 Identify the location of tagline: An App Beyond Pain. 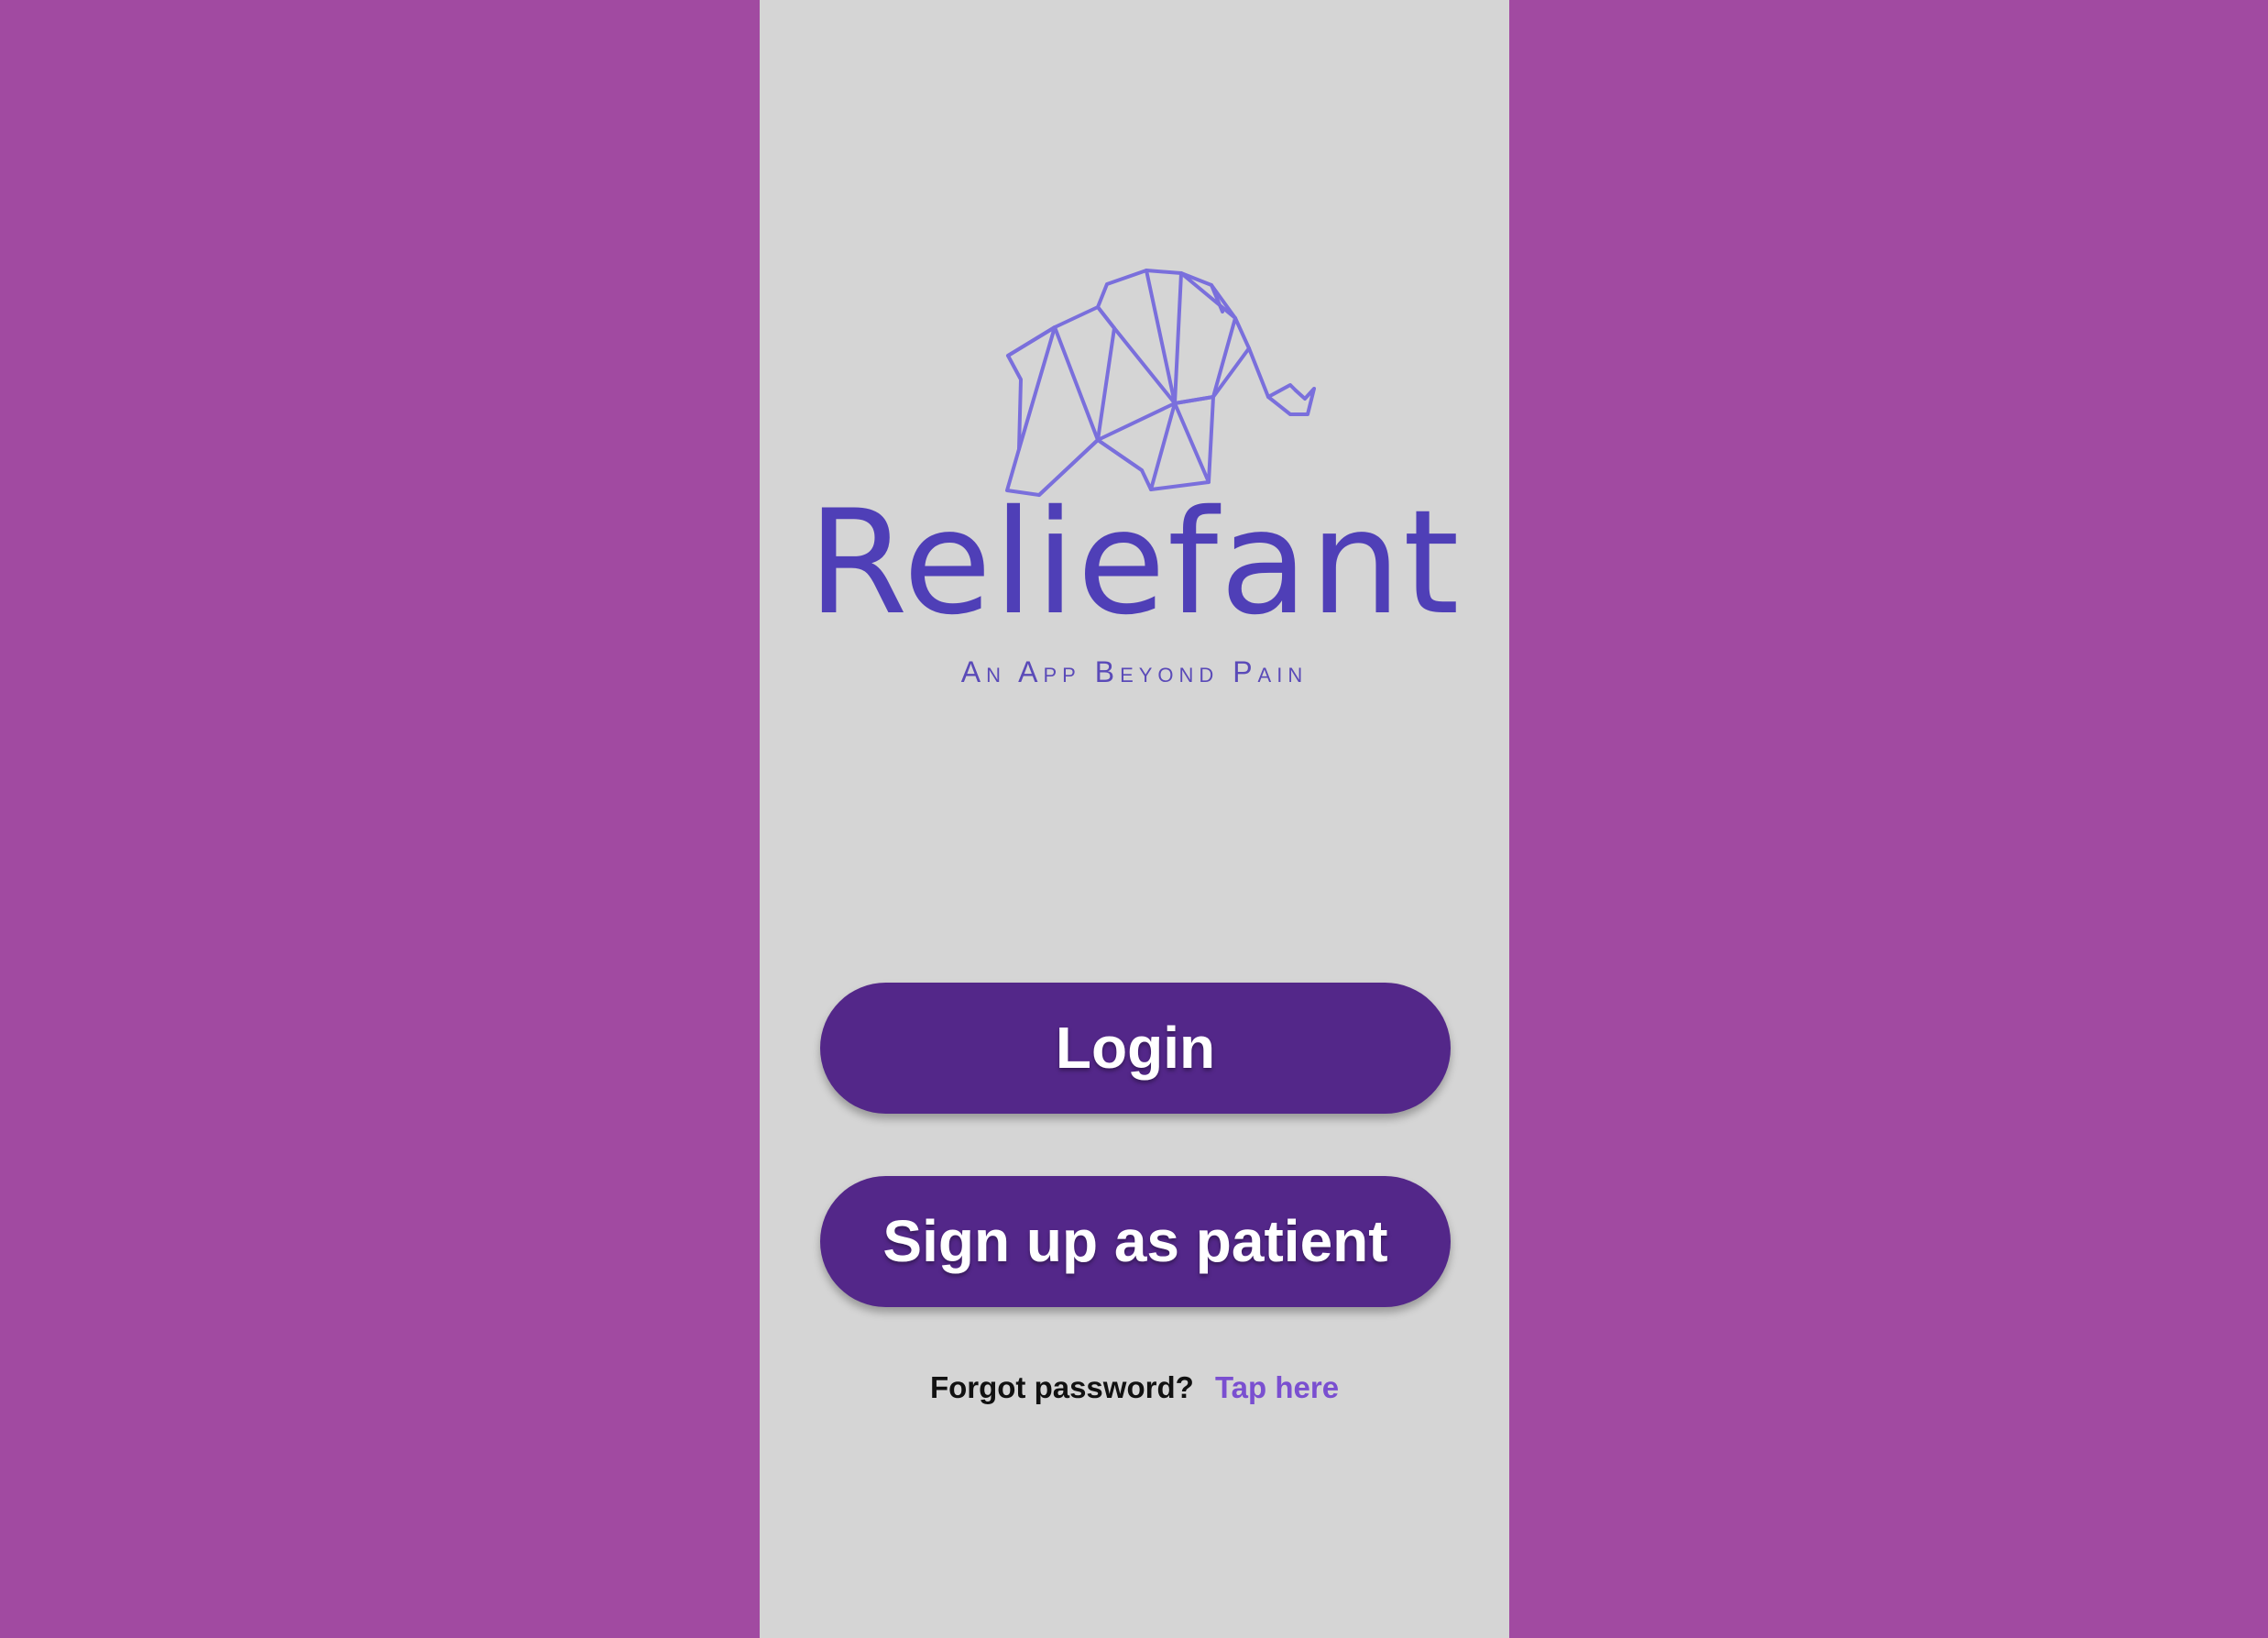
(1134, 671).